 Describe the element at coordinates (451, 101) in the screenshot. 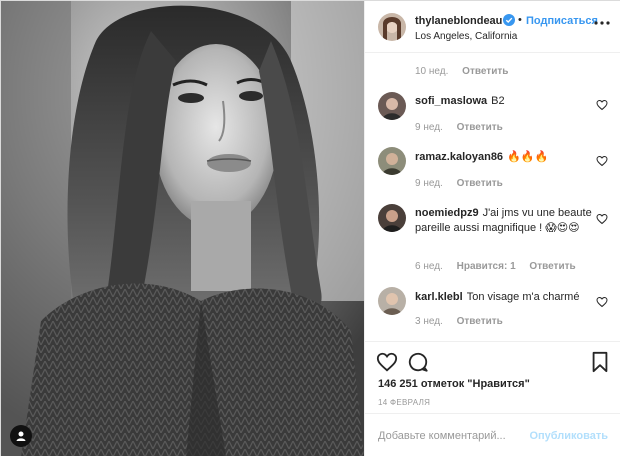

I see `commenter-username: sofi_maslowa` at that location.